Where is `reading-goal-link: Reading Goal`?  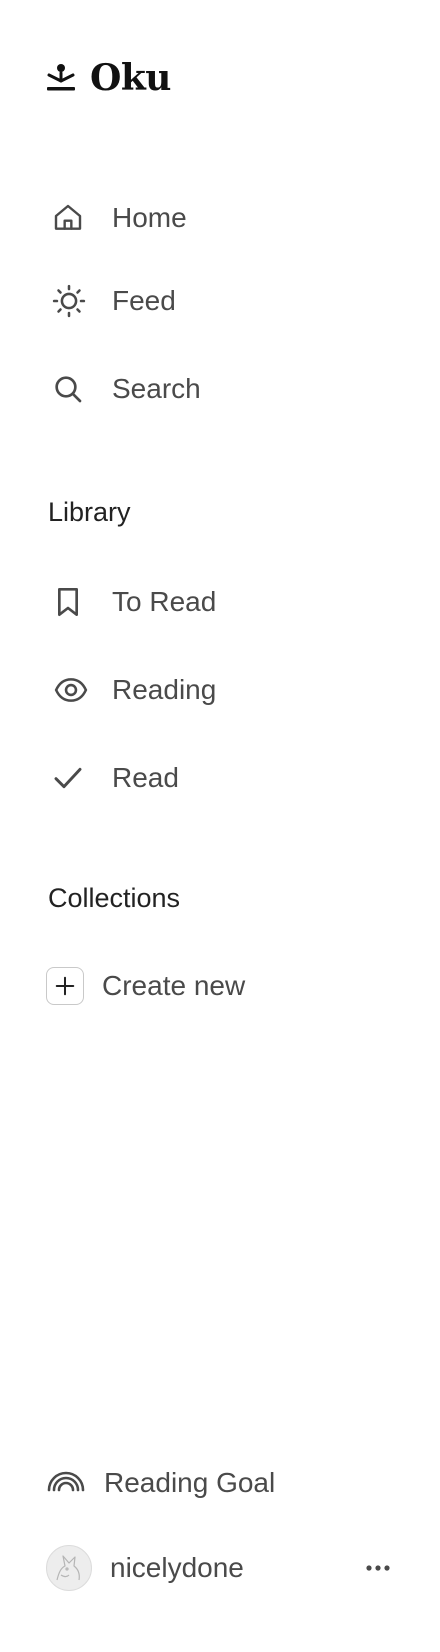 reading-goal-link: Reading Goal is located at coordinates (160, 1482).